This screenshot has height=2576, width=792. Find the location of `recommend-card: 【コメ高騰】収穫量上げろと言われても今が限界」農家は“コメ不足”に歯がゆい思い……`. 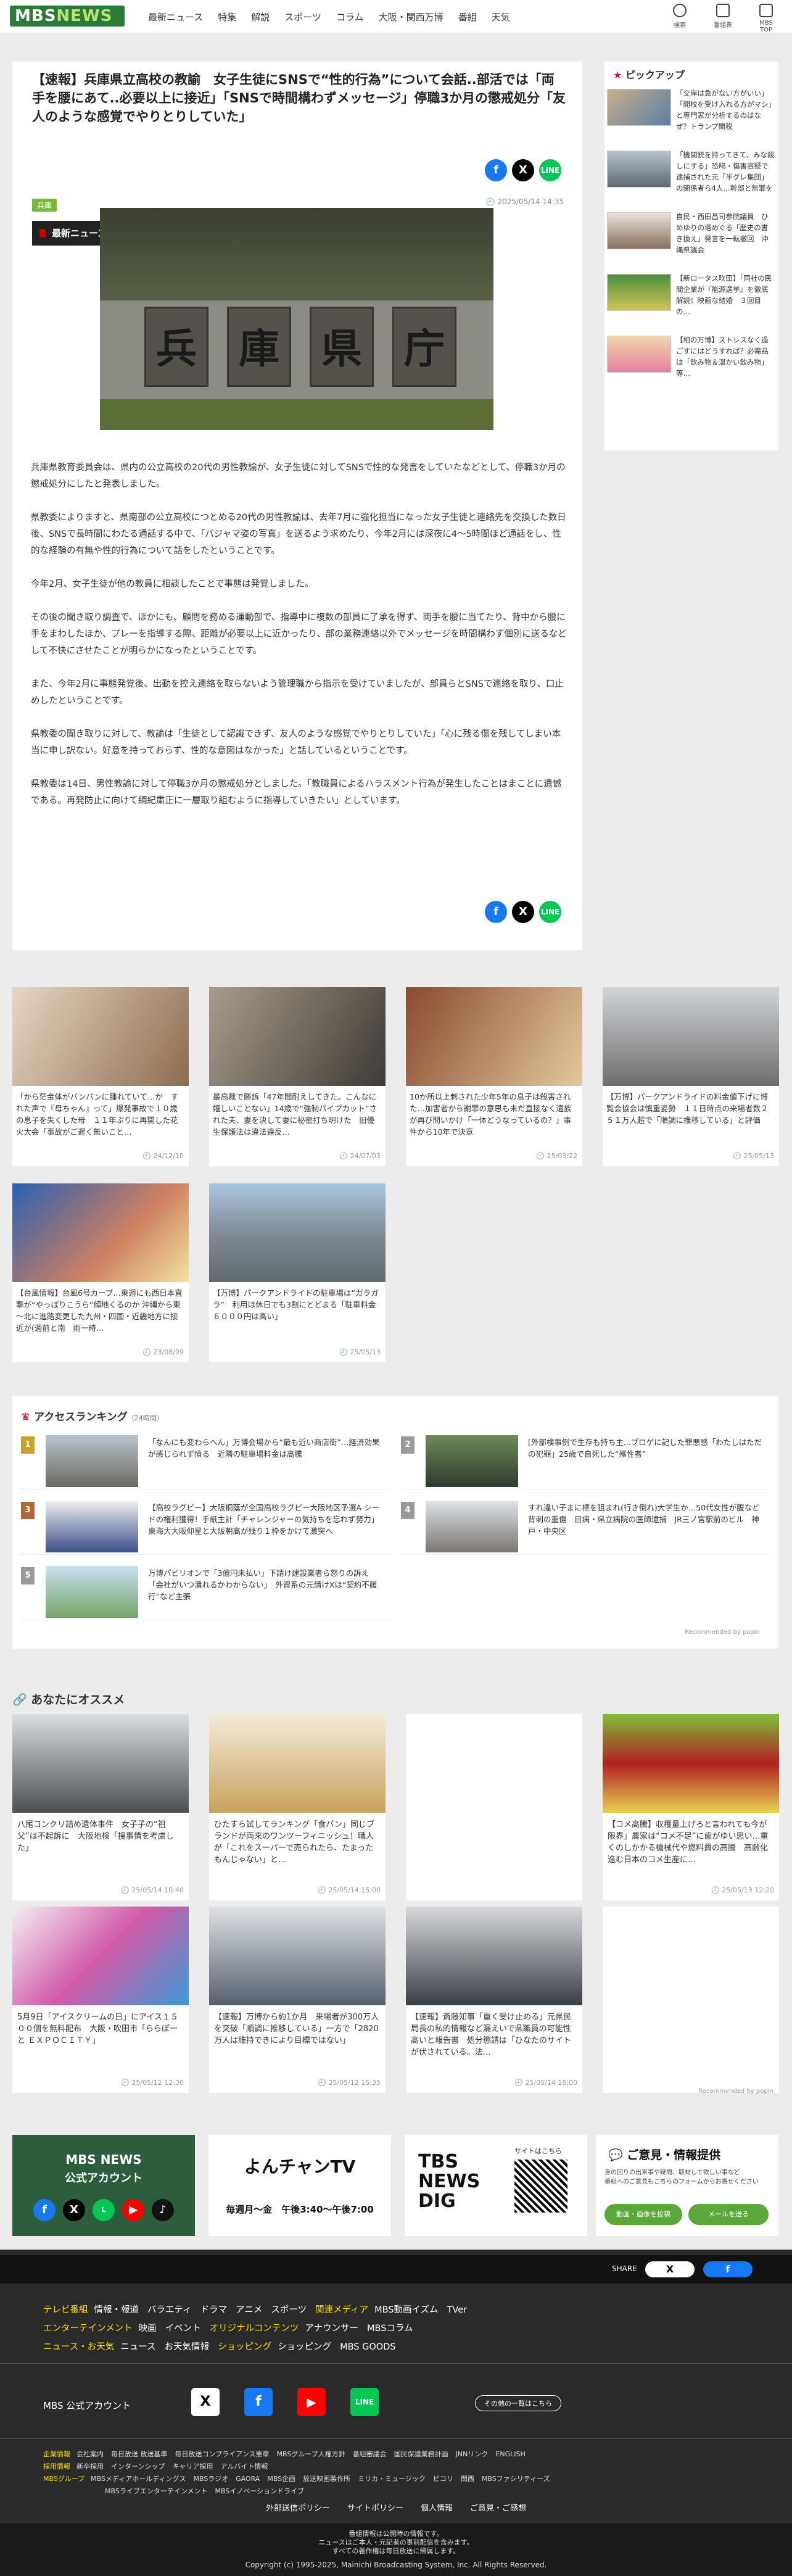

recommend-card: 【コメ高騰】収穫量上げろと言われても今が限界」農家は“コメ不足”に歯がゆい思い…… is located at coordinates (691, 1807).